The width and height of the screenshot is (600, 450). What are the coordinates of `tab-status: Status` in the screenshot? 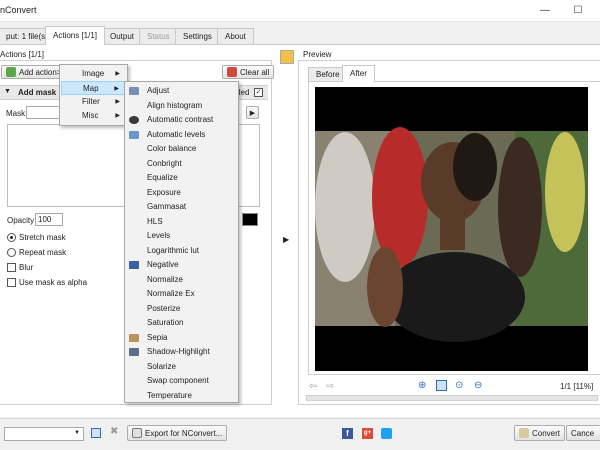 It's located at (158, 36).